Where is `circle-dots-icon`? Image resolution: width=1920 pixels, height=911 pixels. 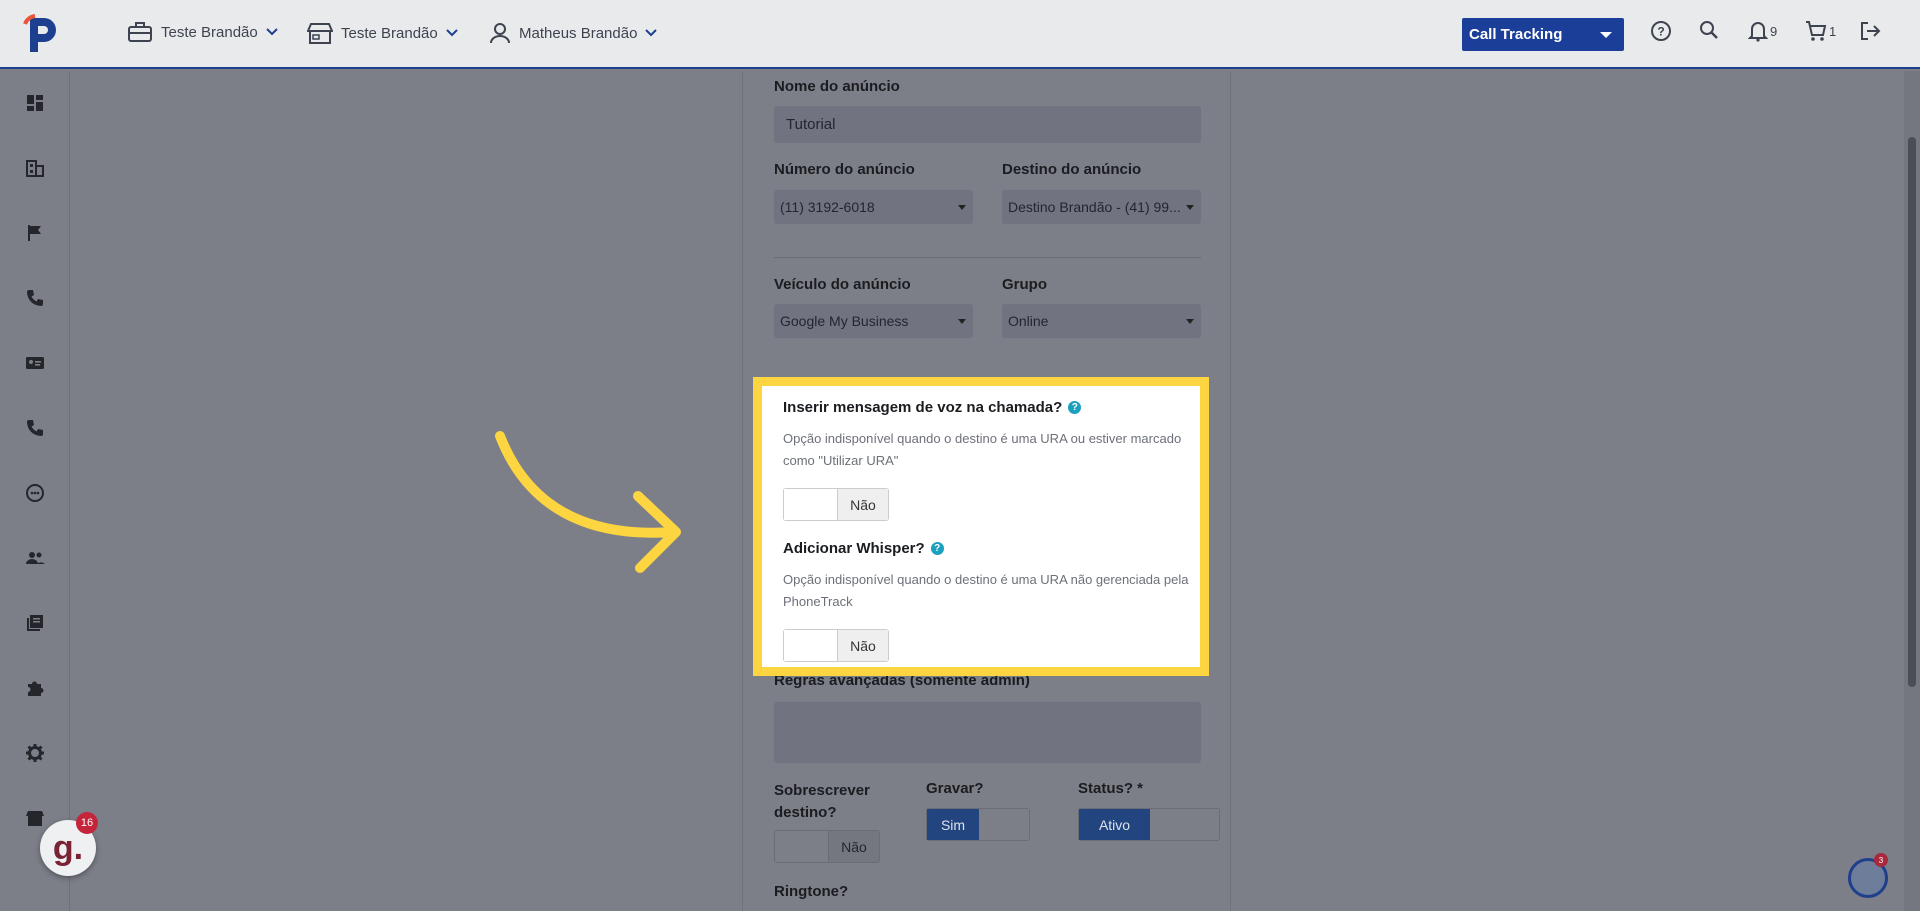 circle-dots-icon is located at coordinates (35, 493).